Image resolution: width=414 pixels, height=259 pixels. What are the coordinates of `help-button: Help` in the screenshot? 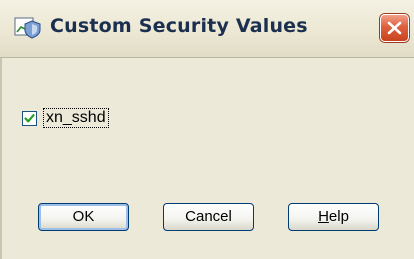 It's located at (333, 217).